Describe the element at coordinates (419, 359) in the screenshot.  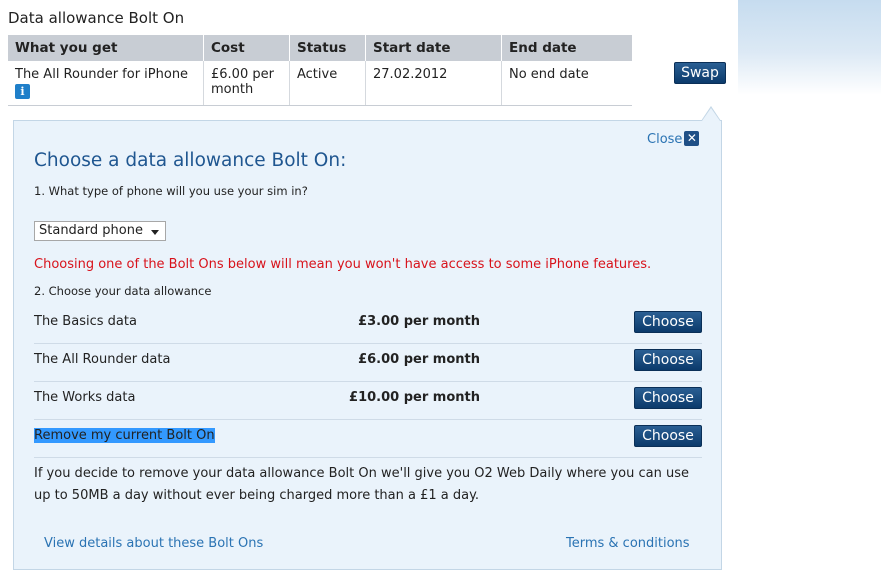
I see `option-price: £6.00 per month` at that location.